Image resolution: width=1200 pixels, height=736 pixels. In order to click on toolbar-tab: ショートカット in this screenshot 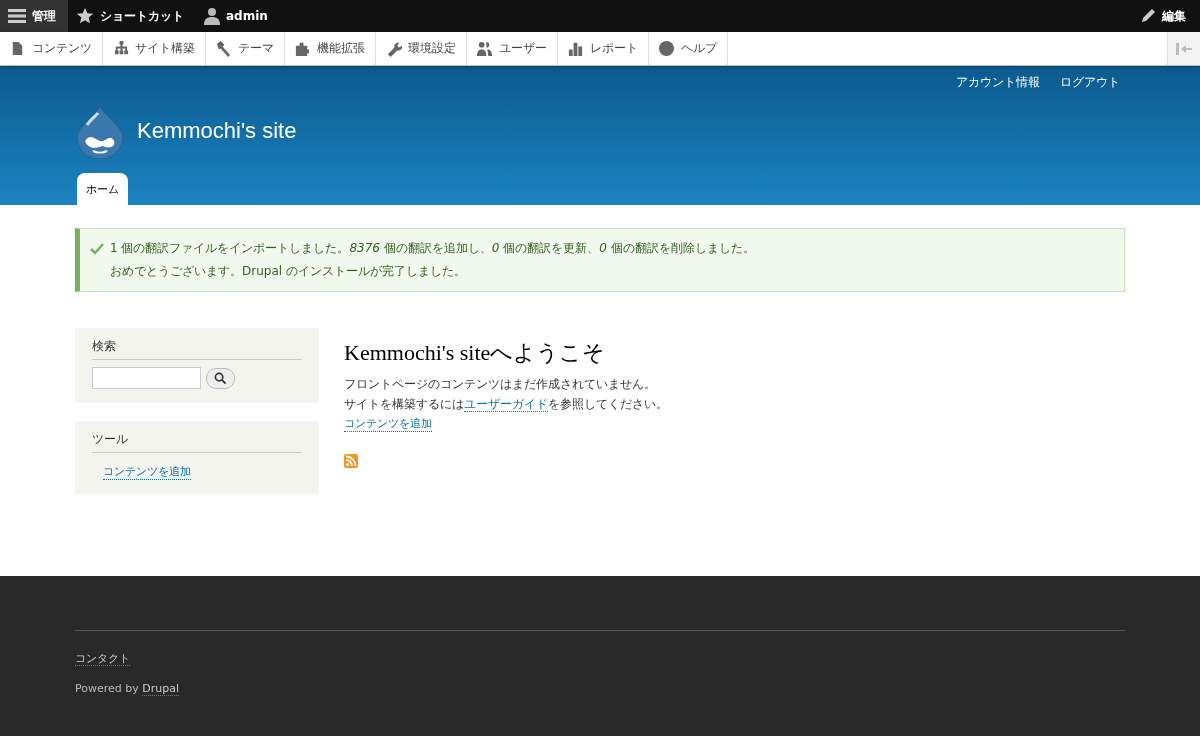, I will do `click(132, 16)`.